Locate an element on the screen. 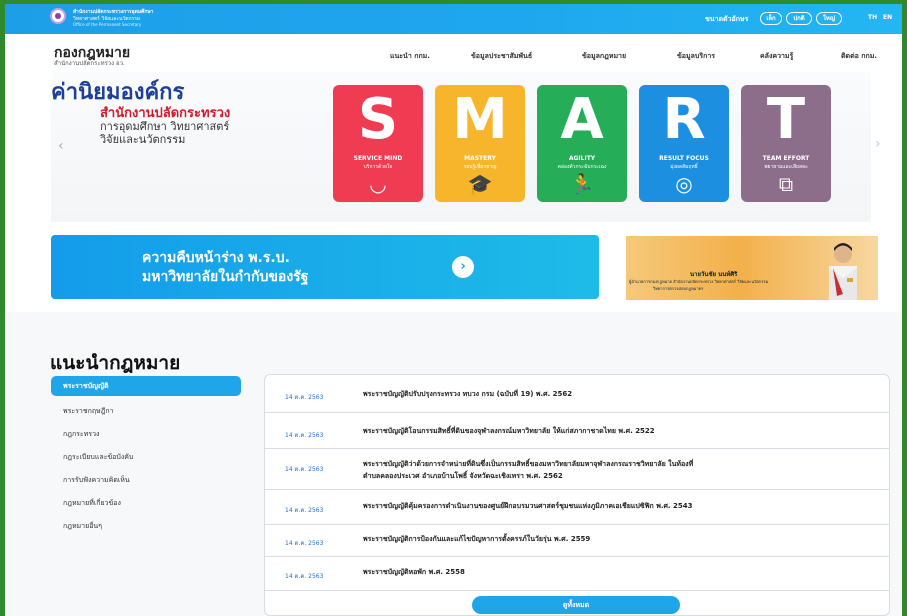 The image size is (907, 616). card-desc: คล่องตัวกระฉับกระเฉง is located at coordinates (582, 167).